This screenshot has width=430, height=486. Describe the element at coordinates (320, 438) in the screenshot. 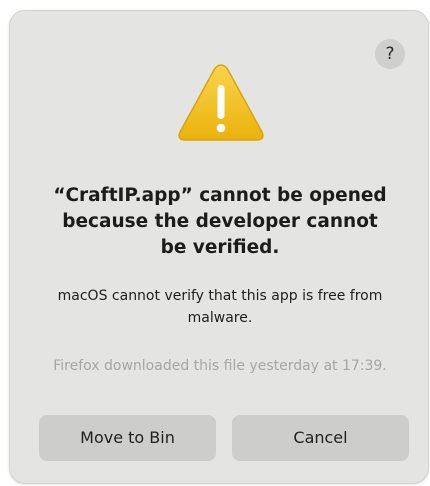

I see `cancel-button: Cancel` at that location.